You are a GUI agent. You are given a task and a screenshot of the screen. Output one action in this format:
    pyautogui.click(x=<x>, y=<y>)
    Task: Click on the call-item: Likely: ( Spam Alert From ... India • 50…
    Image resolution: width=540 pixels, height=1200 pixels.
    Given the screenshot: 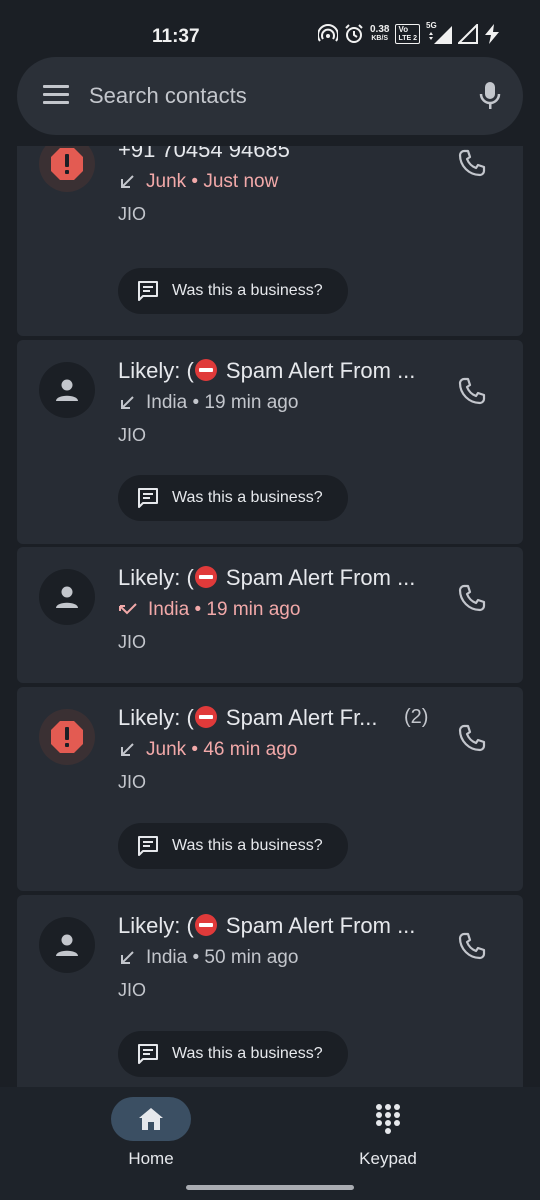 What is the action you would take?
    pyautogui.click(x=270, y=991)
    